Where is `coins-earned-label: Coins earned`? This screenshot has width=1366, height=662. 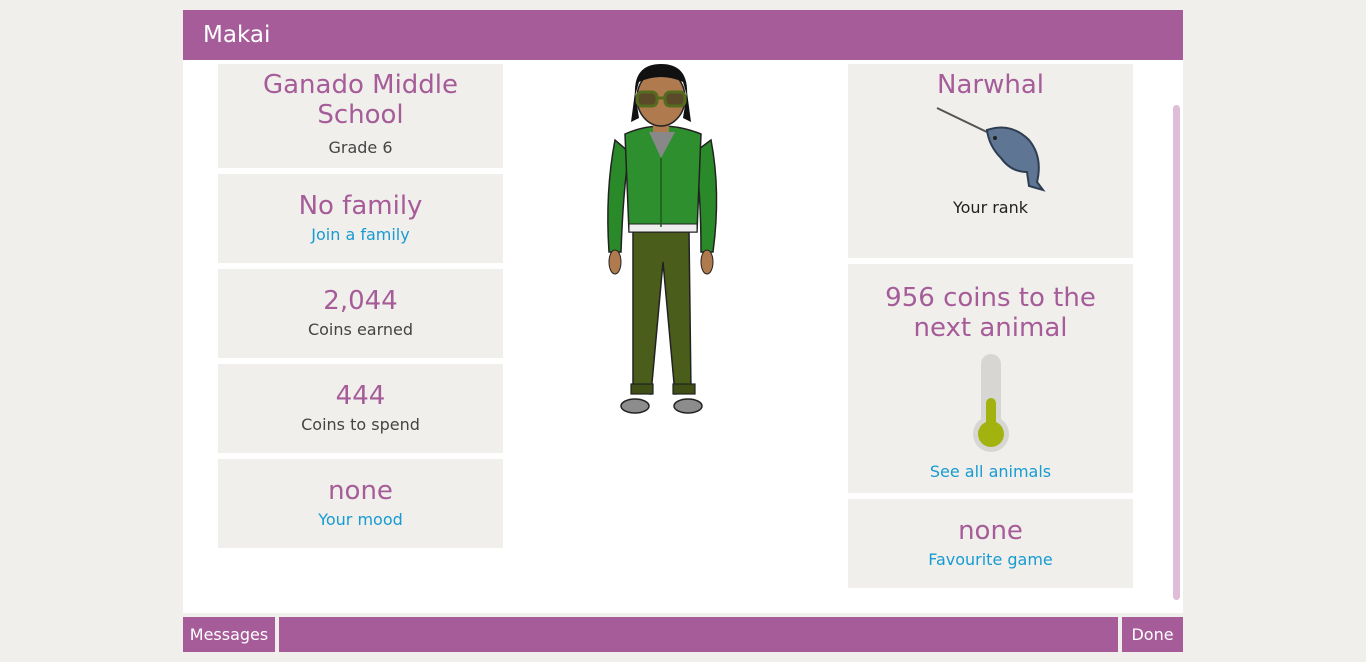
coins-earned-label: Coins earned is located at coordinates (360, 329).